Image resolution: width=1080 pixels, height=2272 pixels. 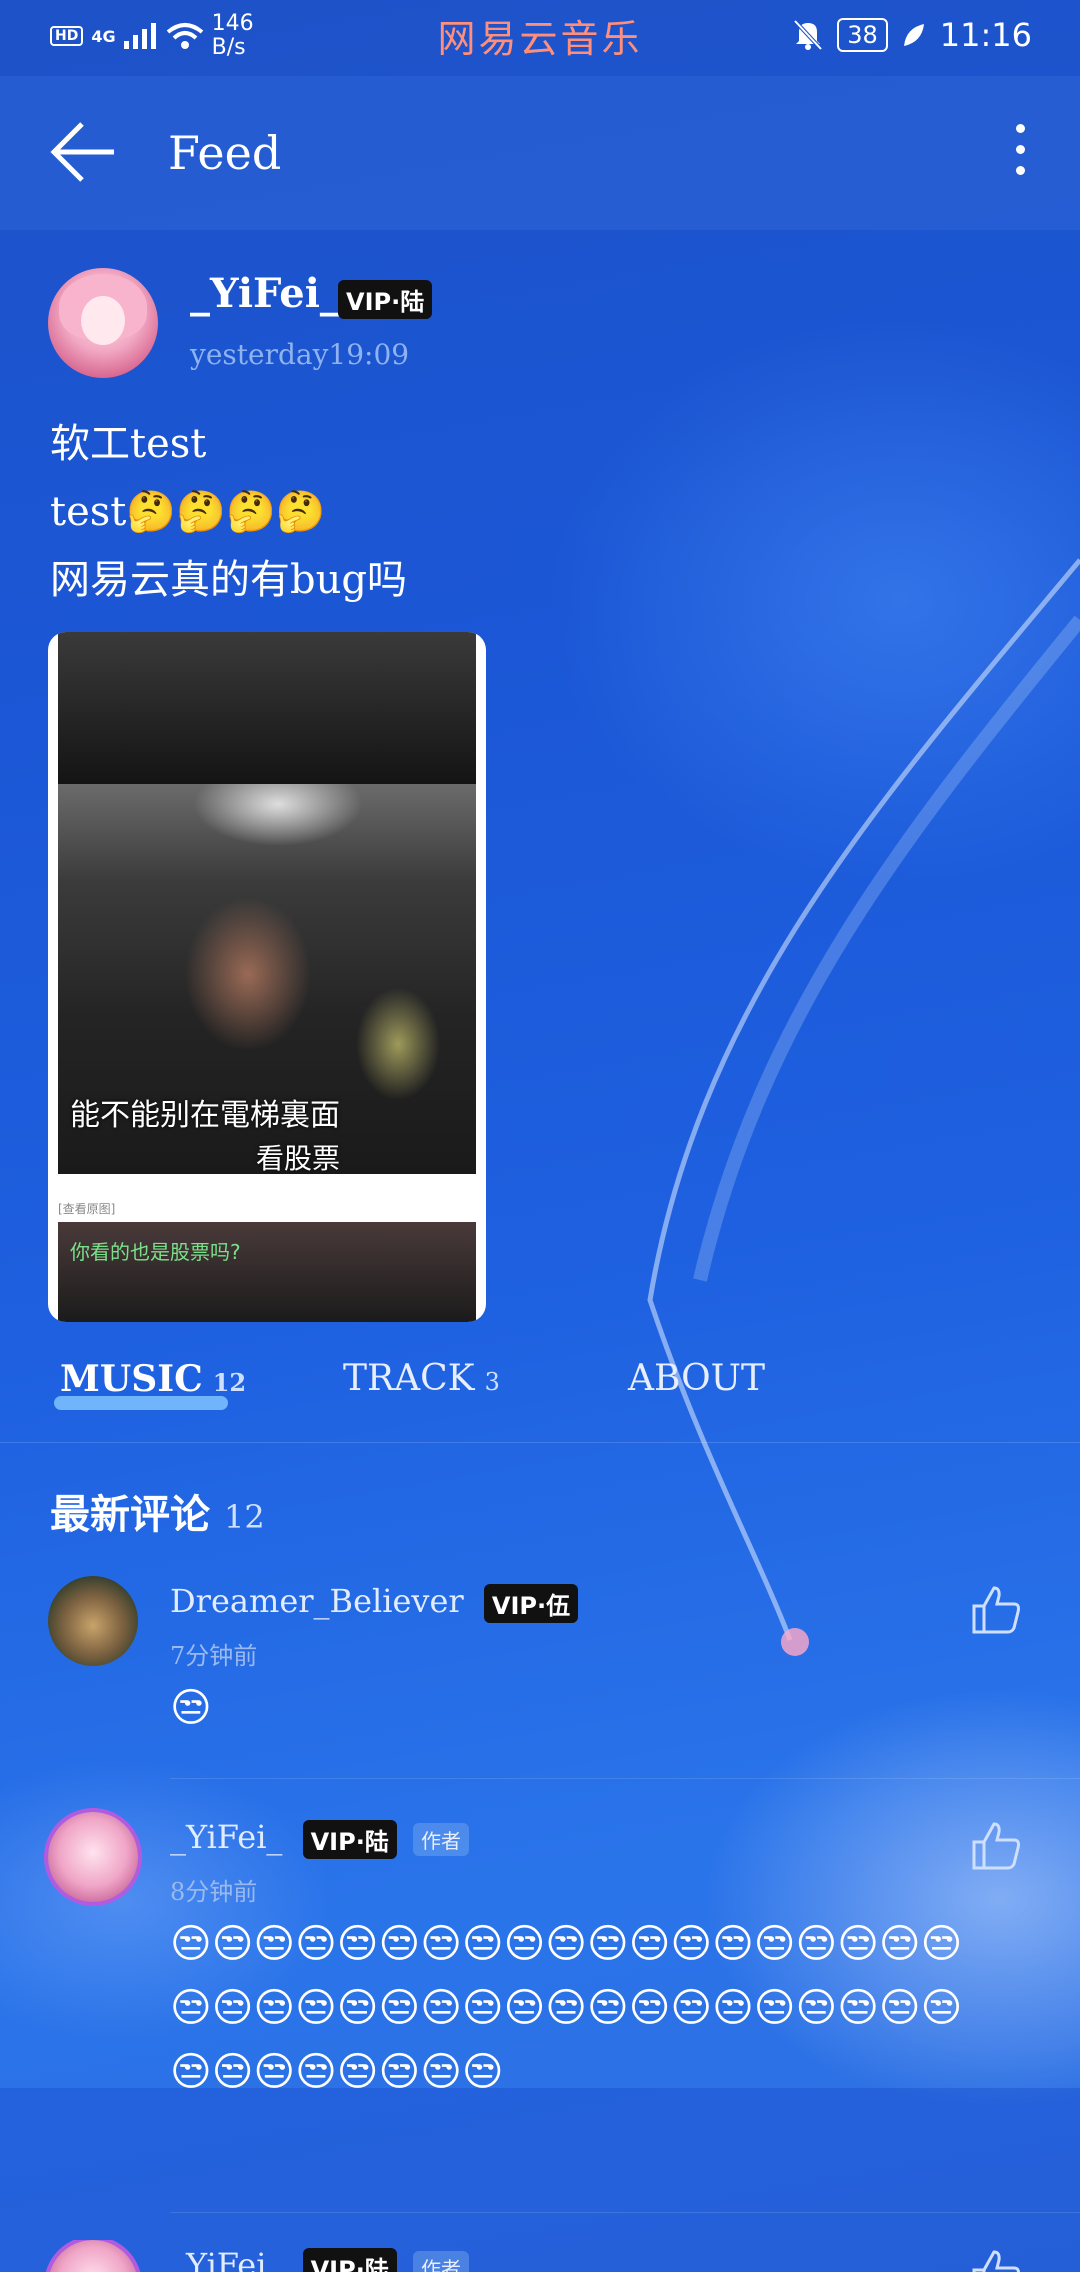 I want to click on post-line-3: 网易云真的有bug吗, so click(x=228, y=580).